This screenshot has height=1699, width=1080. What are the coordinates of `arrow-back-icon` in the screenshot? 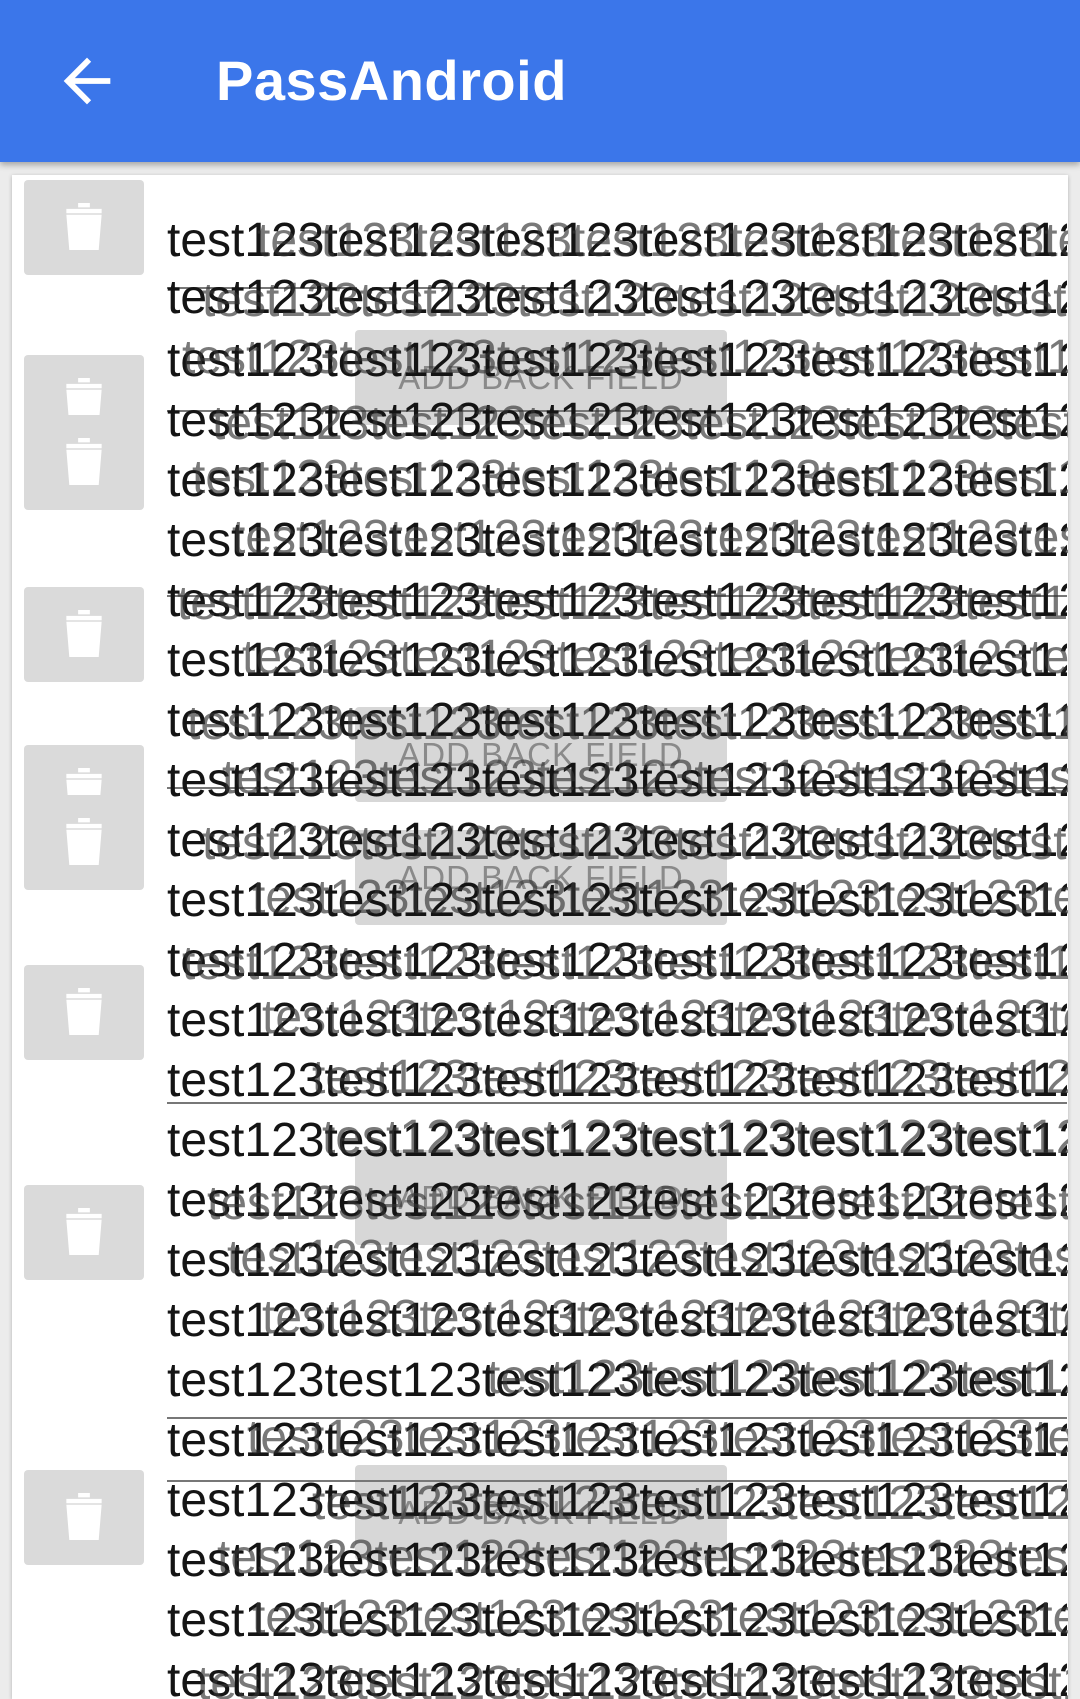 It's located at (87, 81).